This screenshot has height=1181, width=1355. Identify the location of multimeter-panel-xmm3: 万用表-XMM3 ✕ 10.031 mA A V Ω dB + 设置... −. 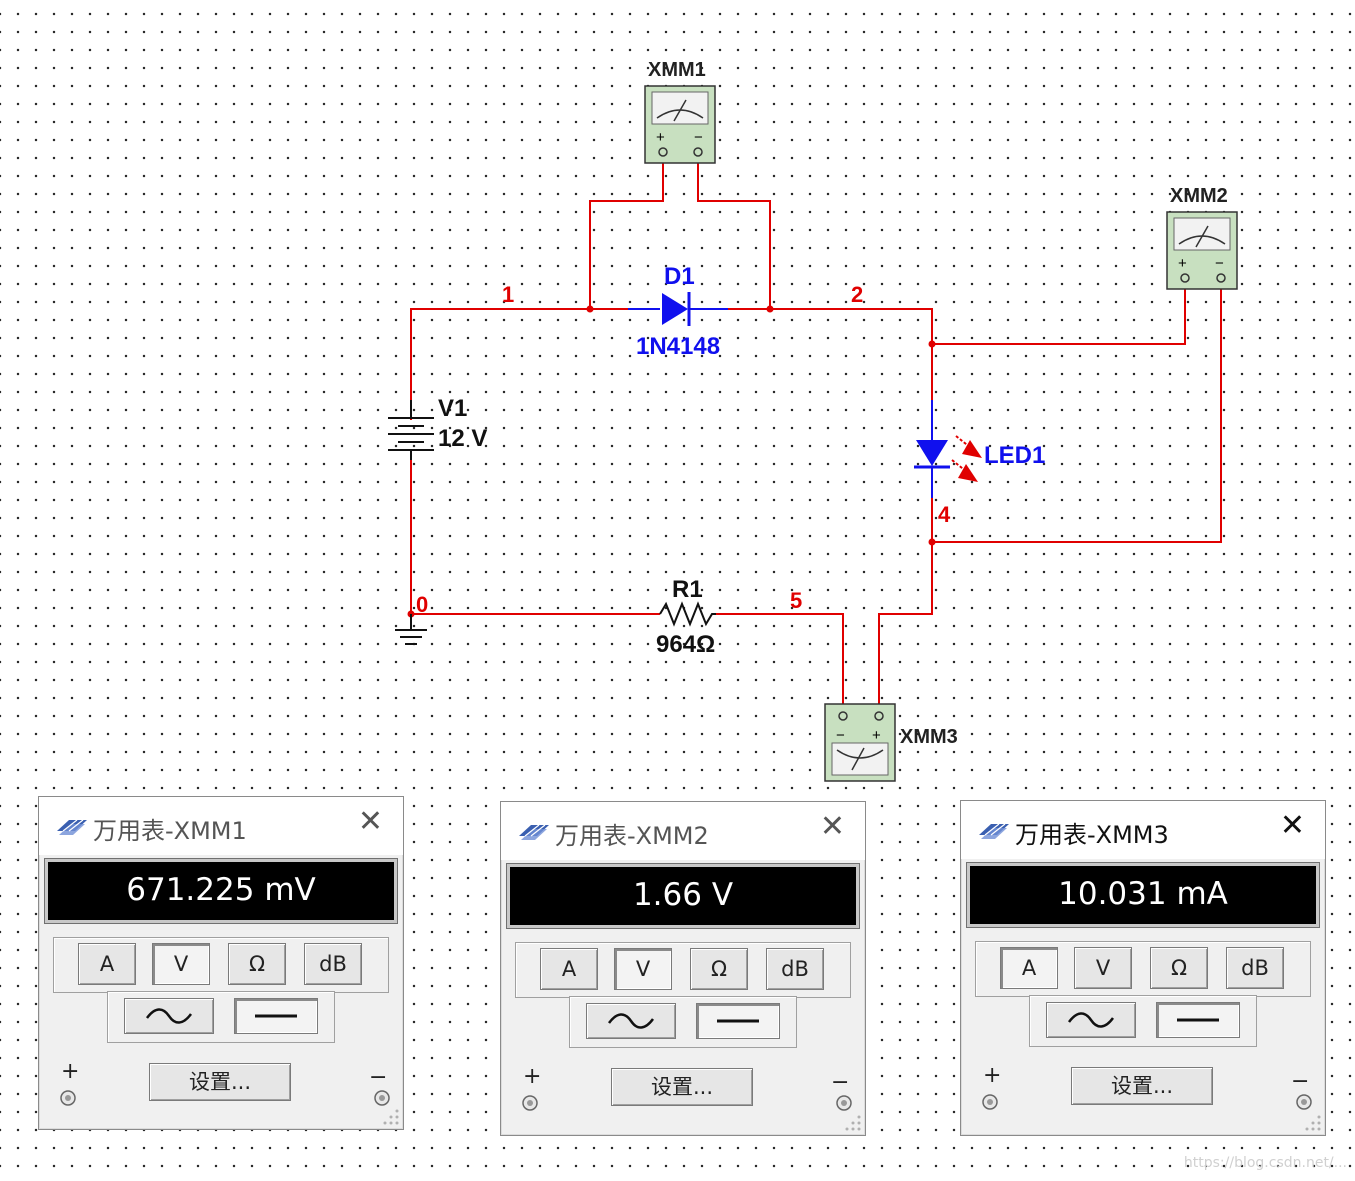
(1143, 968).